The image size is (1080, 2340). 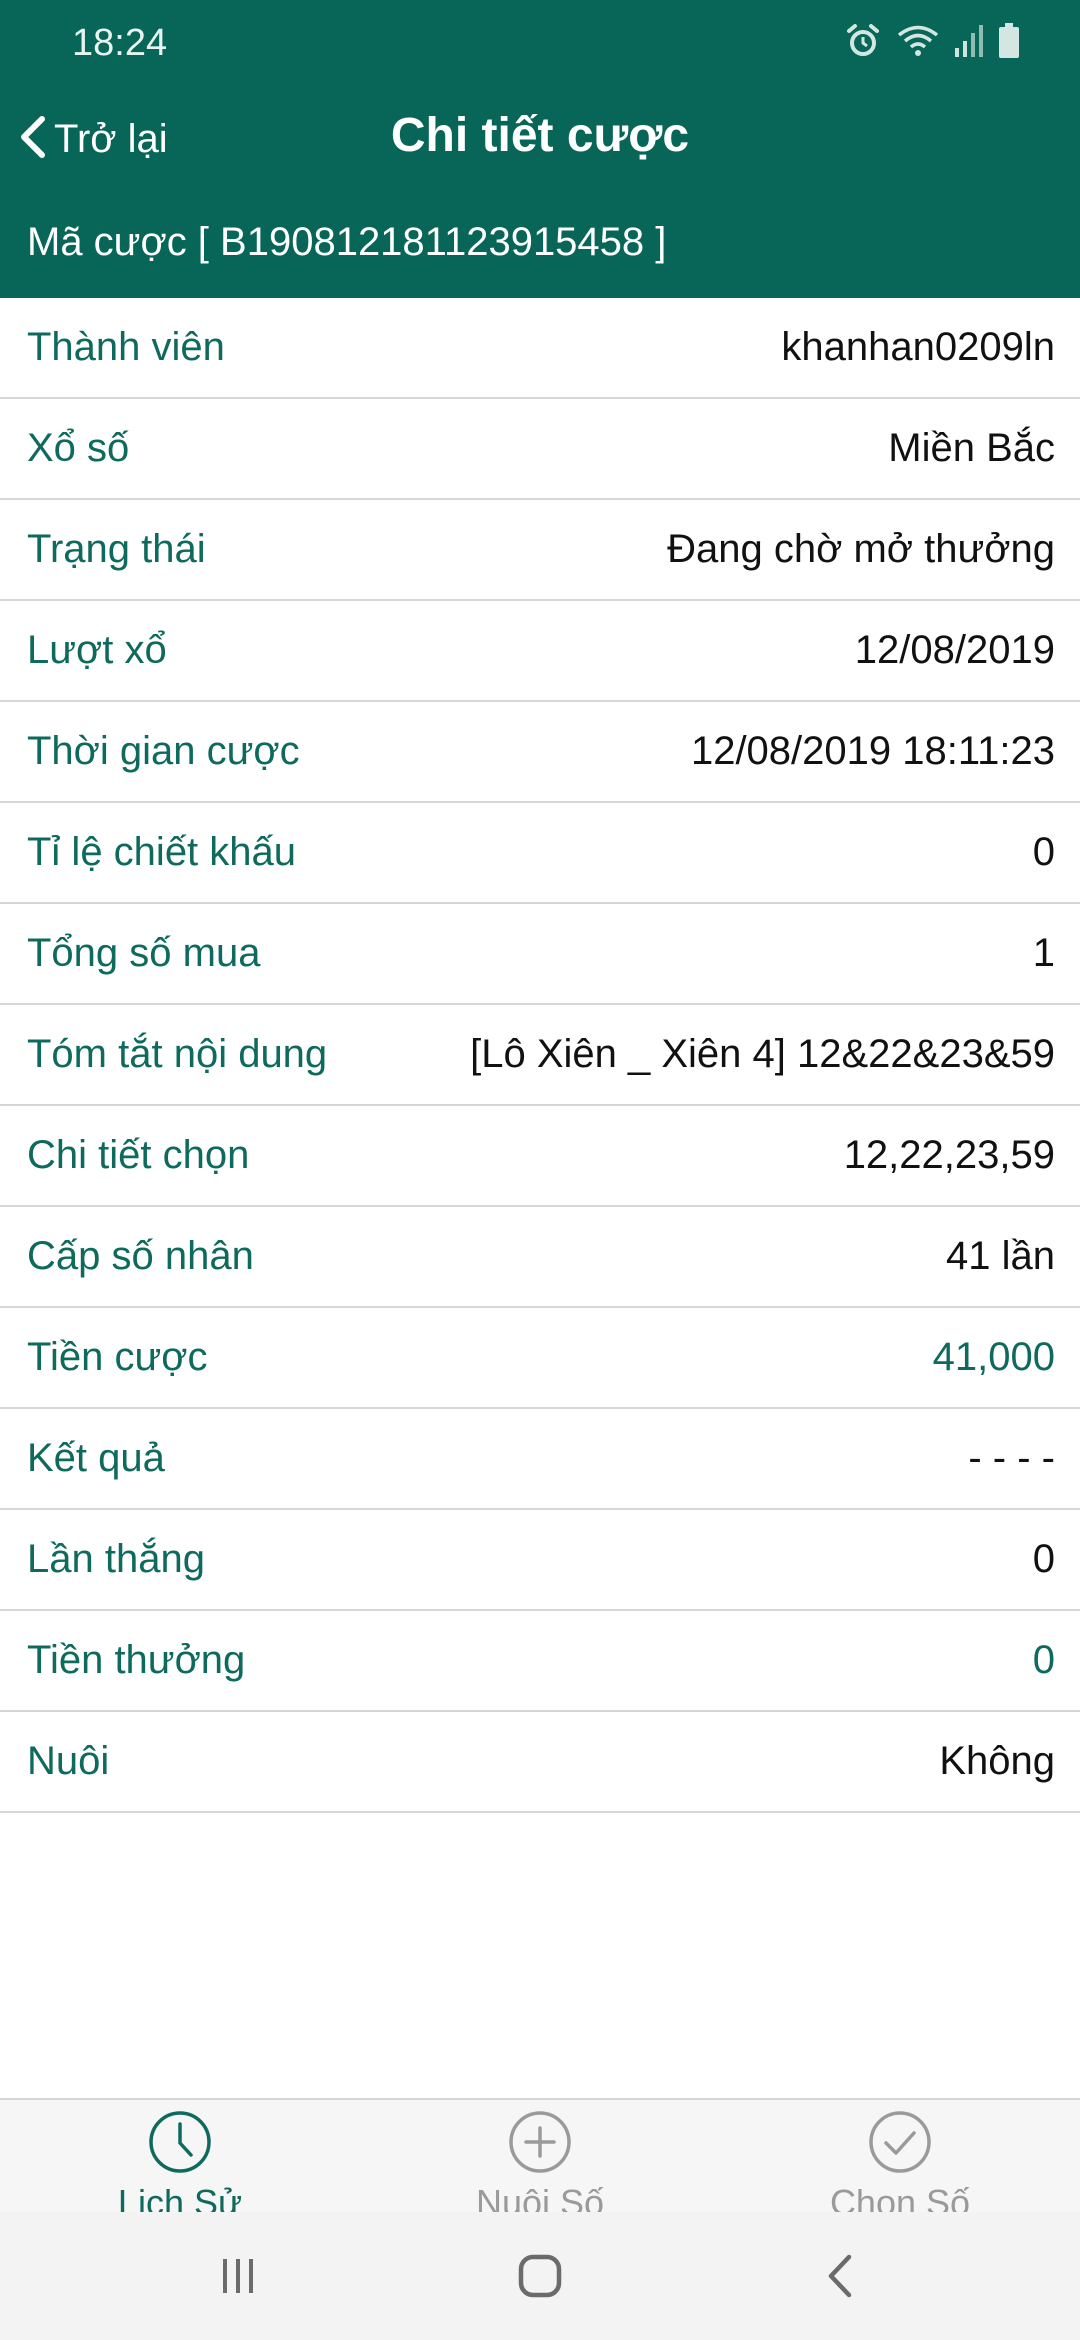 I want to click on detail-row-draw: Lượt xổ 12/08/2019, so click(x=540, y=651).